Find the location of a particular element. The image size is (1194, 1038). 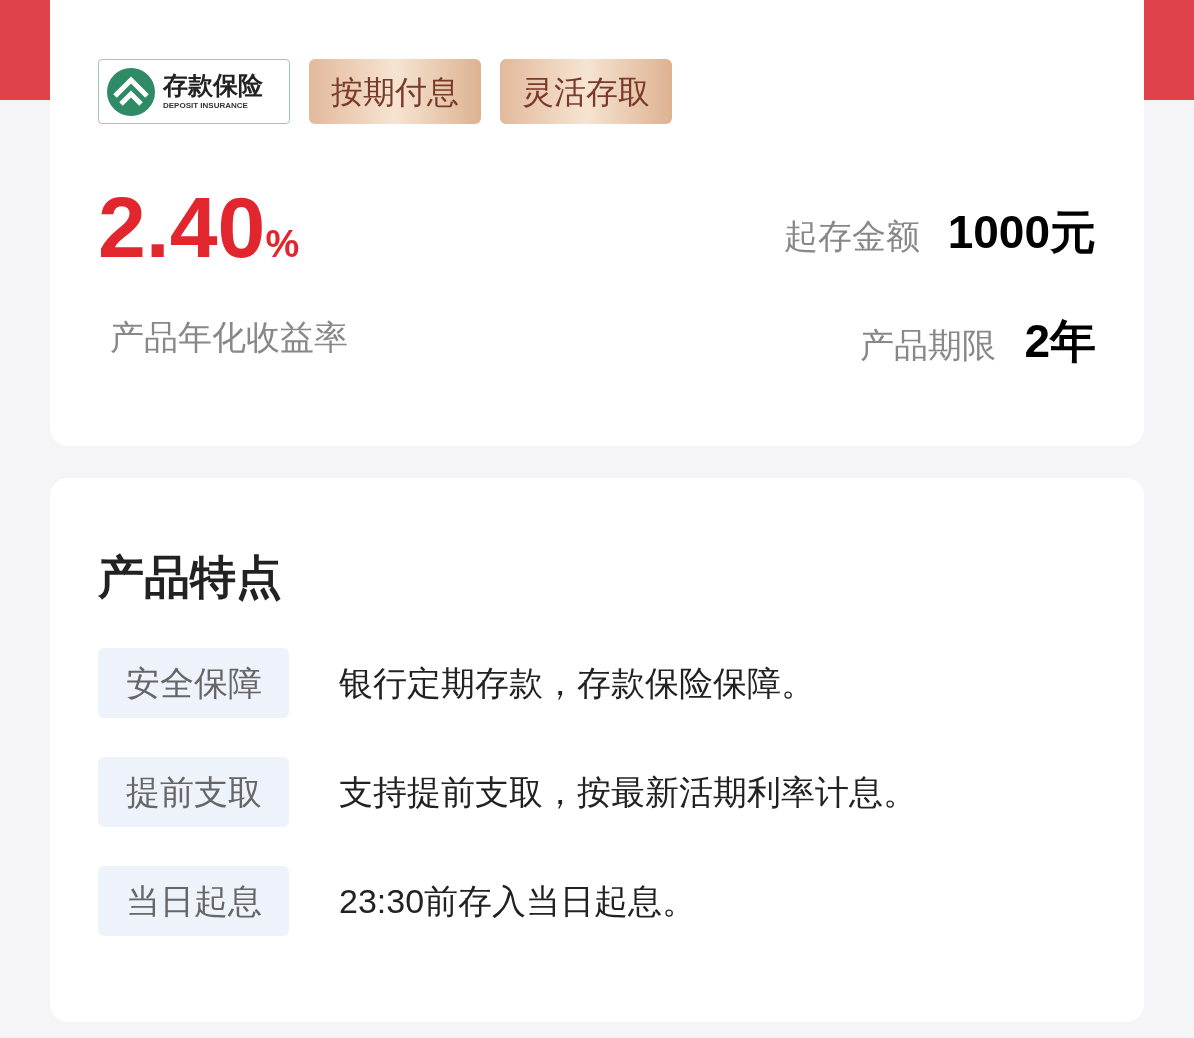

badge-title: 存款保险 is located at coordinates (213, 85).